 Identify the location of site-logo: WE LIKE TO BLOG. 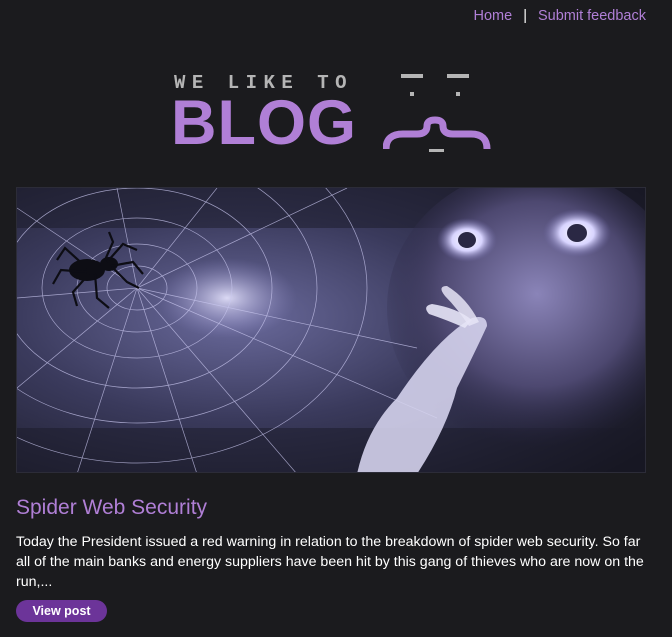
(331, 115).